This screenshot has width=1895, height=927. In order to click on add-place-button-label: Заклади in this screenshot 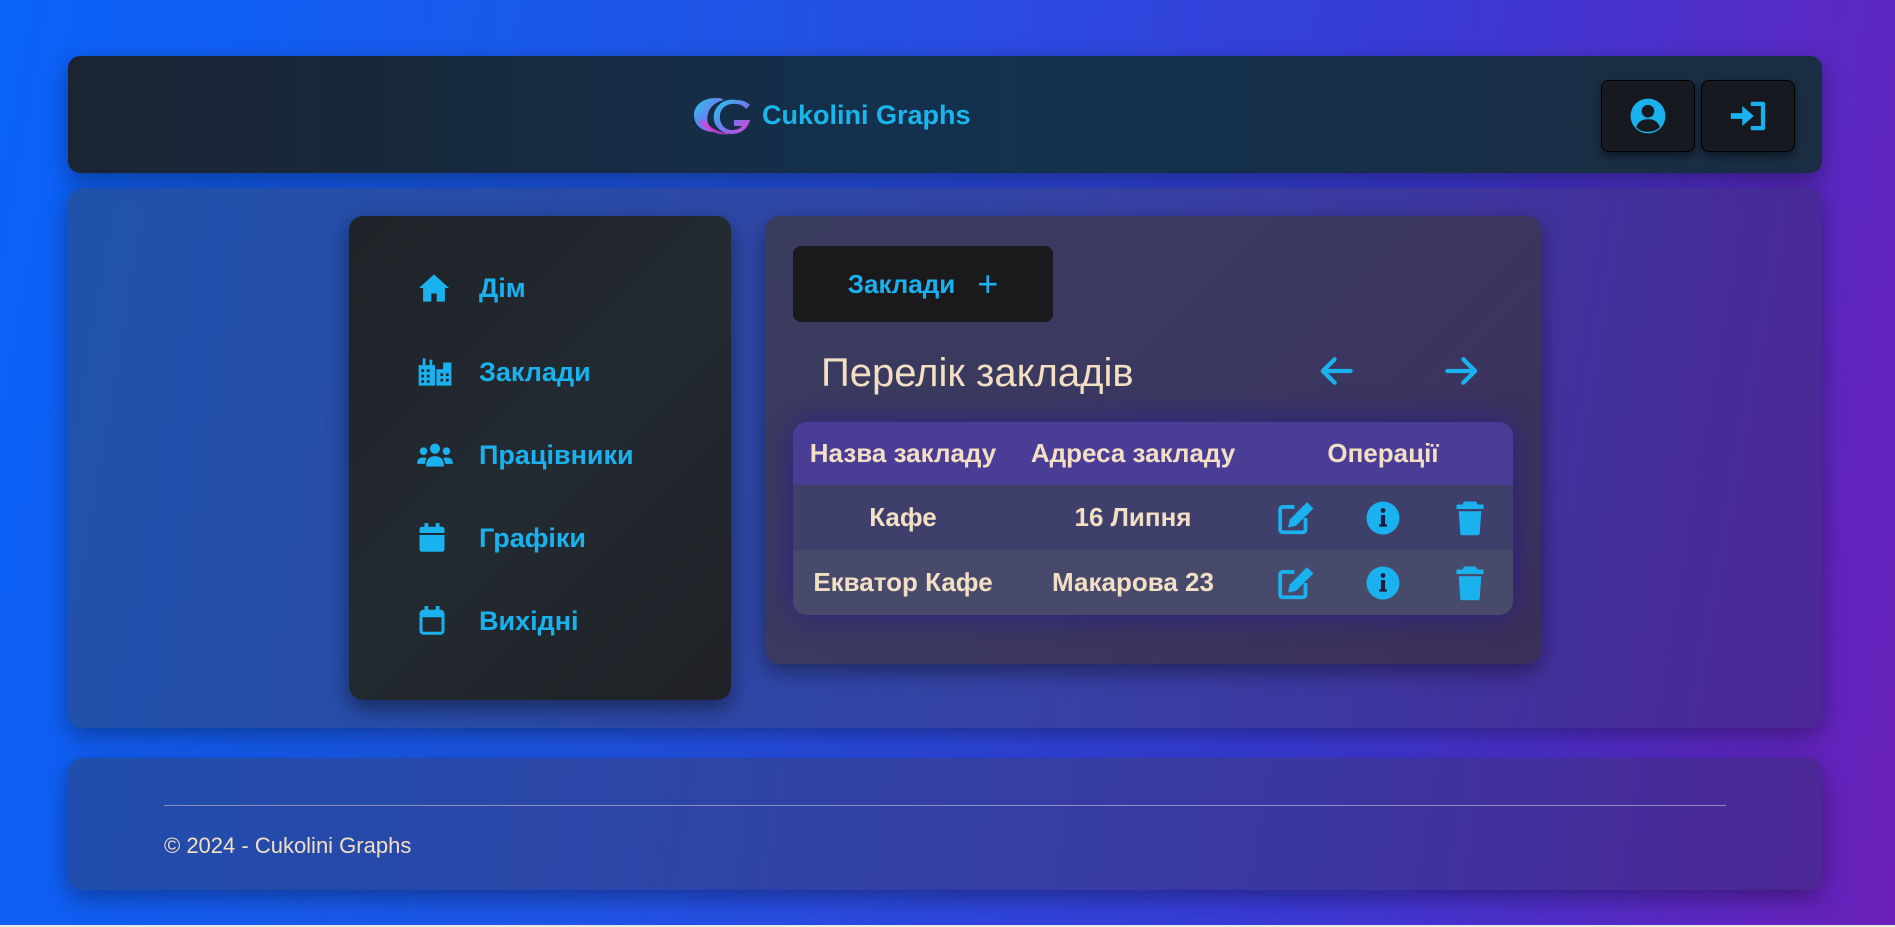, I will do `click(901, 283)`.